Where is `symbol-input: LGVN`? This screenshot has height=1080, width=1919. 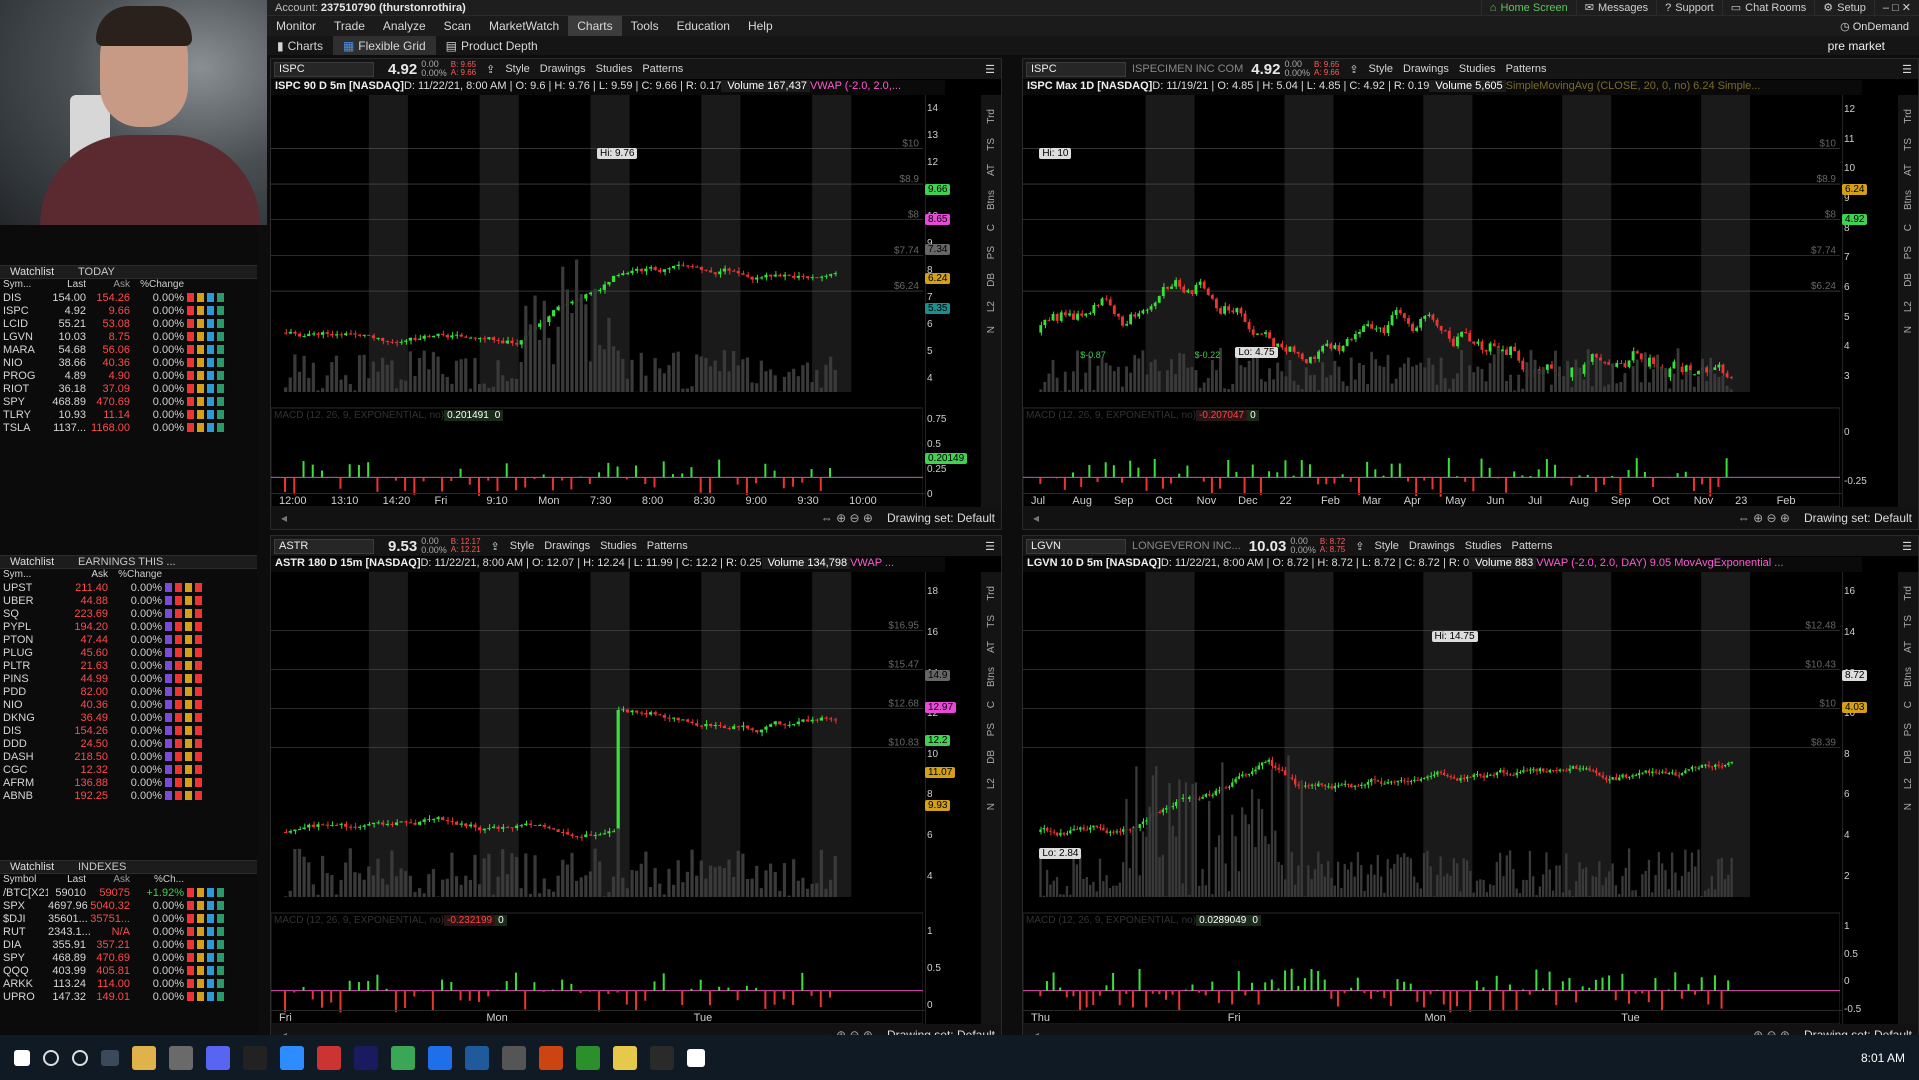 symbol-input: LGVN is located at coordinates (1076, 546).